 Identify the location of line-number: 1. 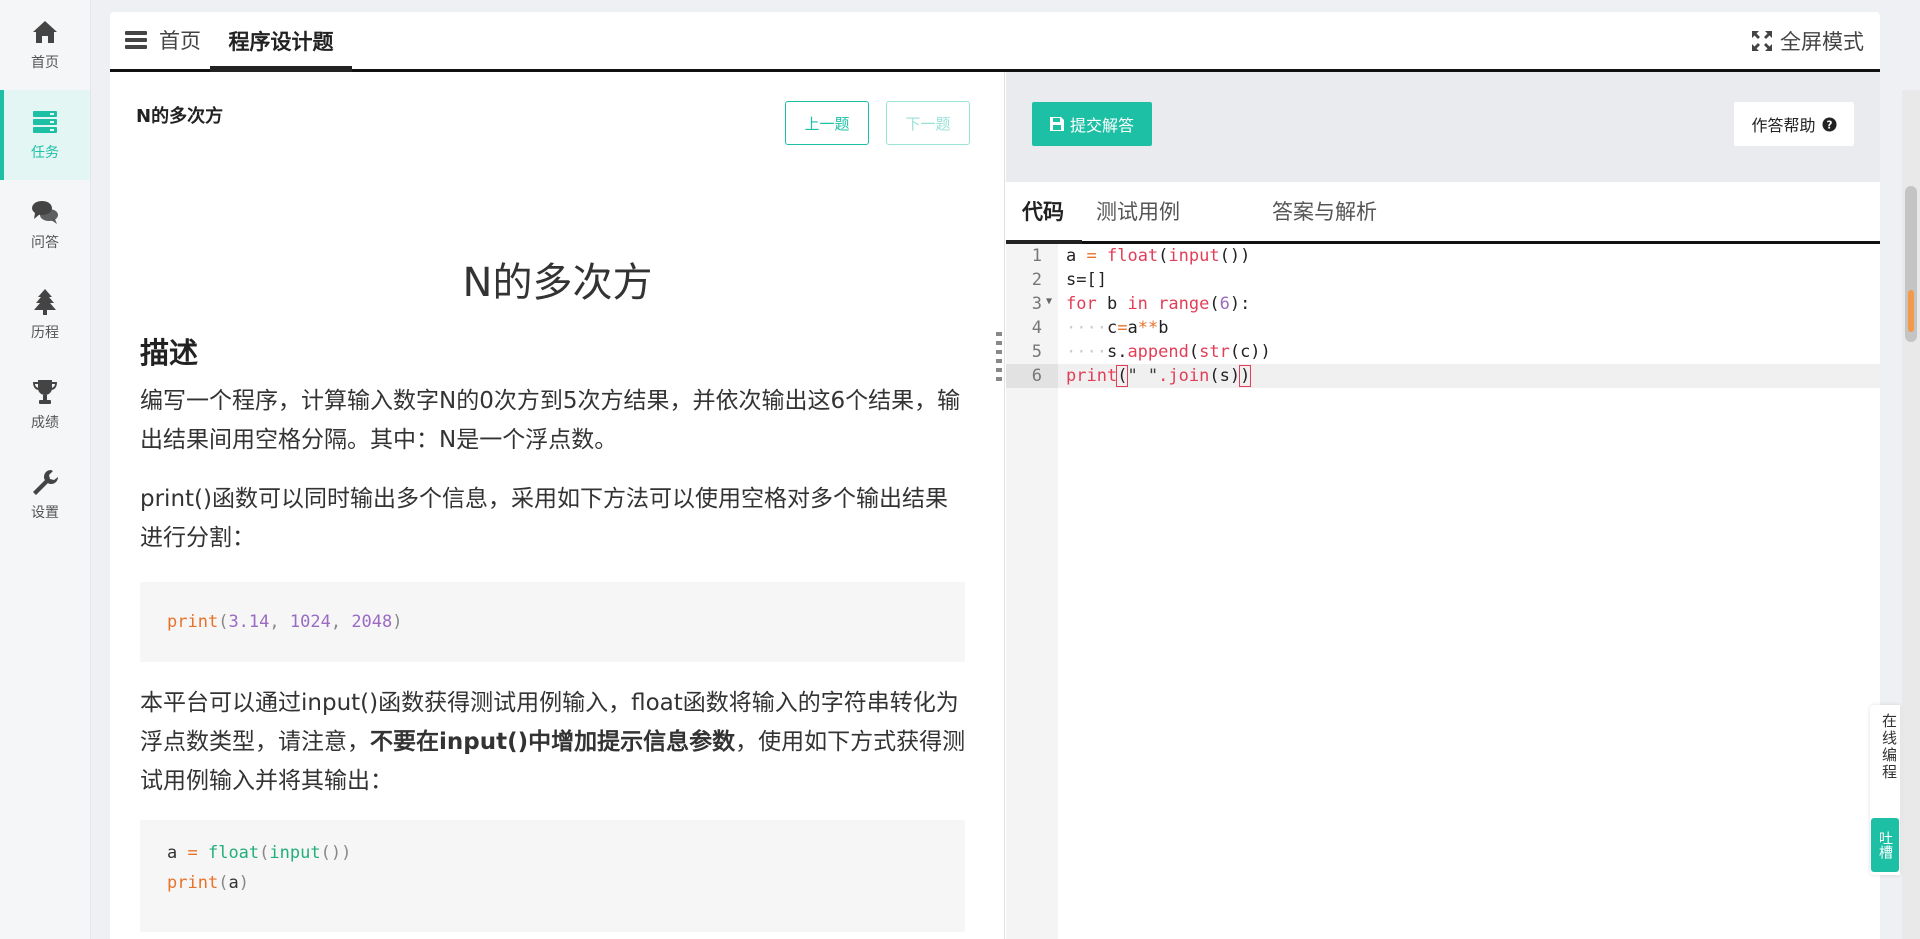
(1036, 256).